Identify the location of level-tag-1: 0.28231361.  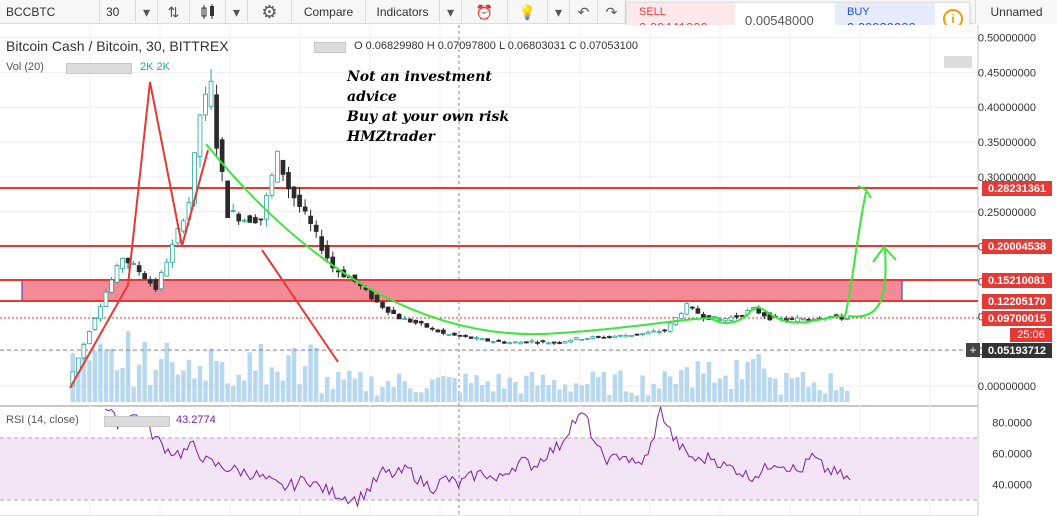
(1017, 188).